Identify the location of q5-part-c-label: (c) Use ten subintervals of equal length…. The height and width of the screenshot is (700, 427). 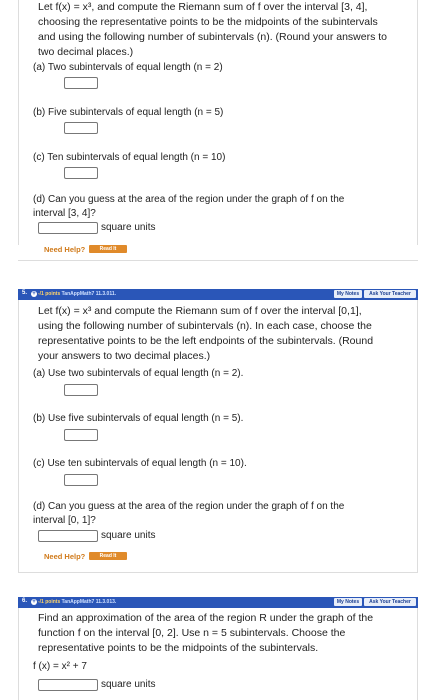
(140, 463).